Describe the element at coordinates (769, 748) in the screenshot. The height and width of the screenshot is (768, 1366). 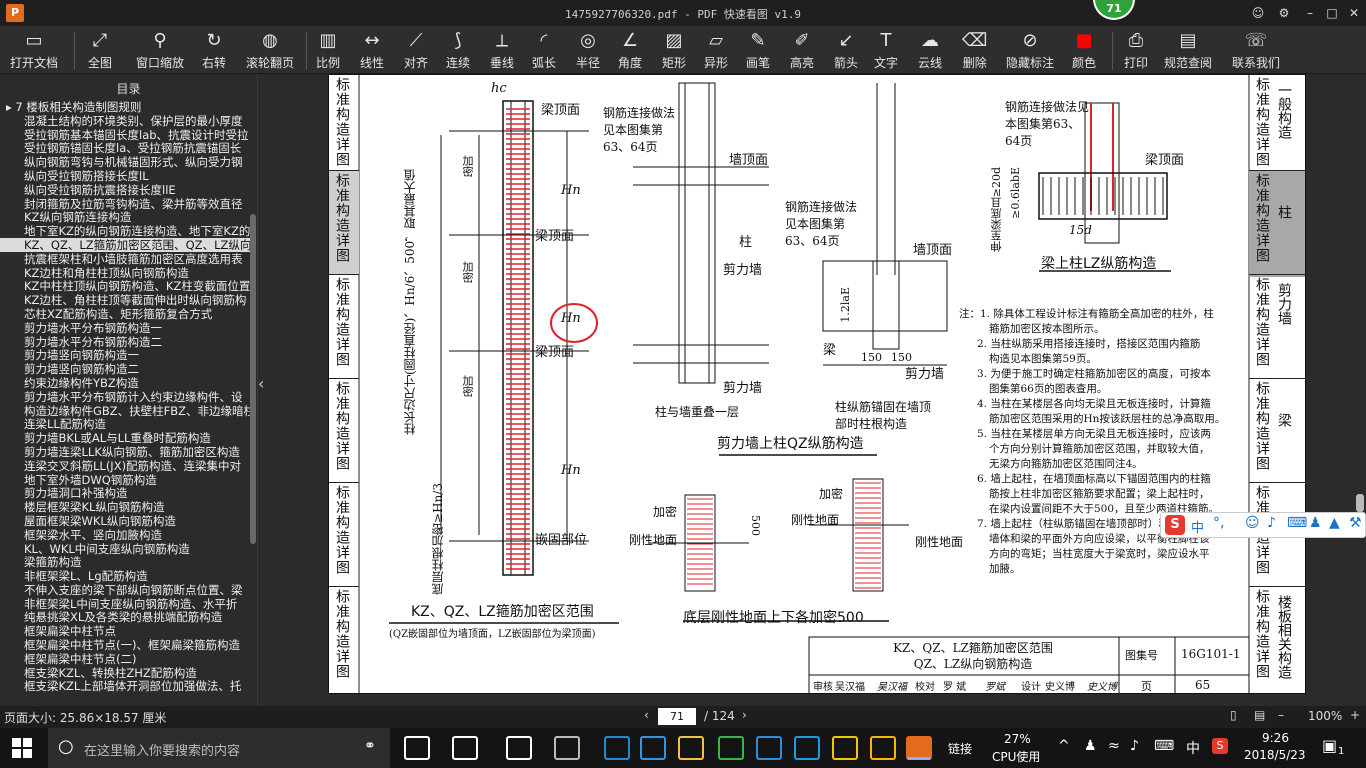
I see `g-app-icon` at that location.